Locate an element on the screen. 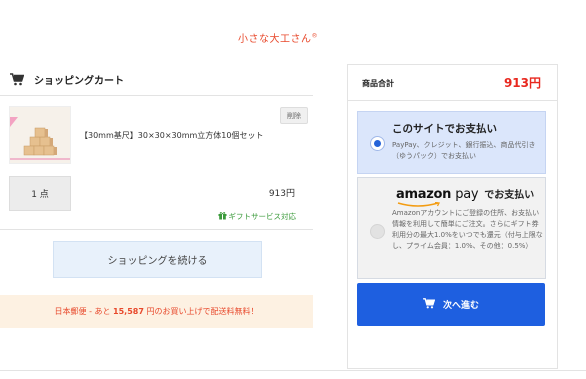  delete-button: 削除 is located at coordinates (294, 115).